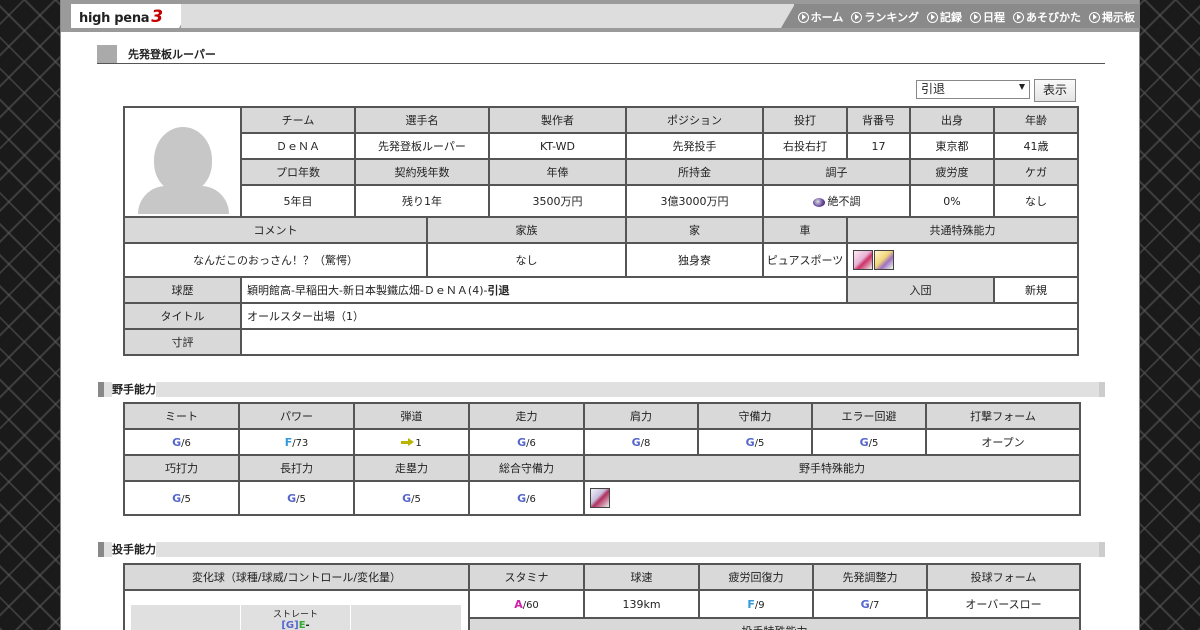 Image resolution: width=1200 pixels, height=630 pixels. What do you see at coordinates (885, 17) in the screenshot?
I see `nav-ranking: ランキング` at bounding box center [885, 17].